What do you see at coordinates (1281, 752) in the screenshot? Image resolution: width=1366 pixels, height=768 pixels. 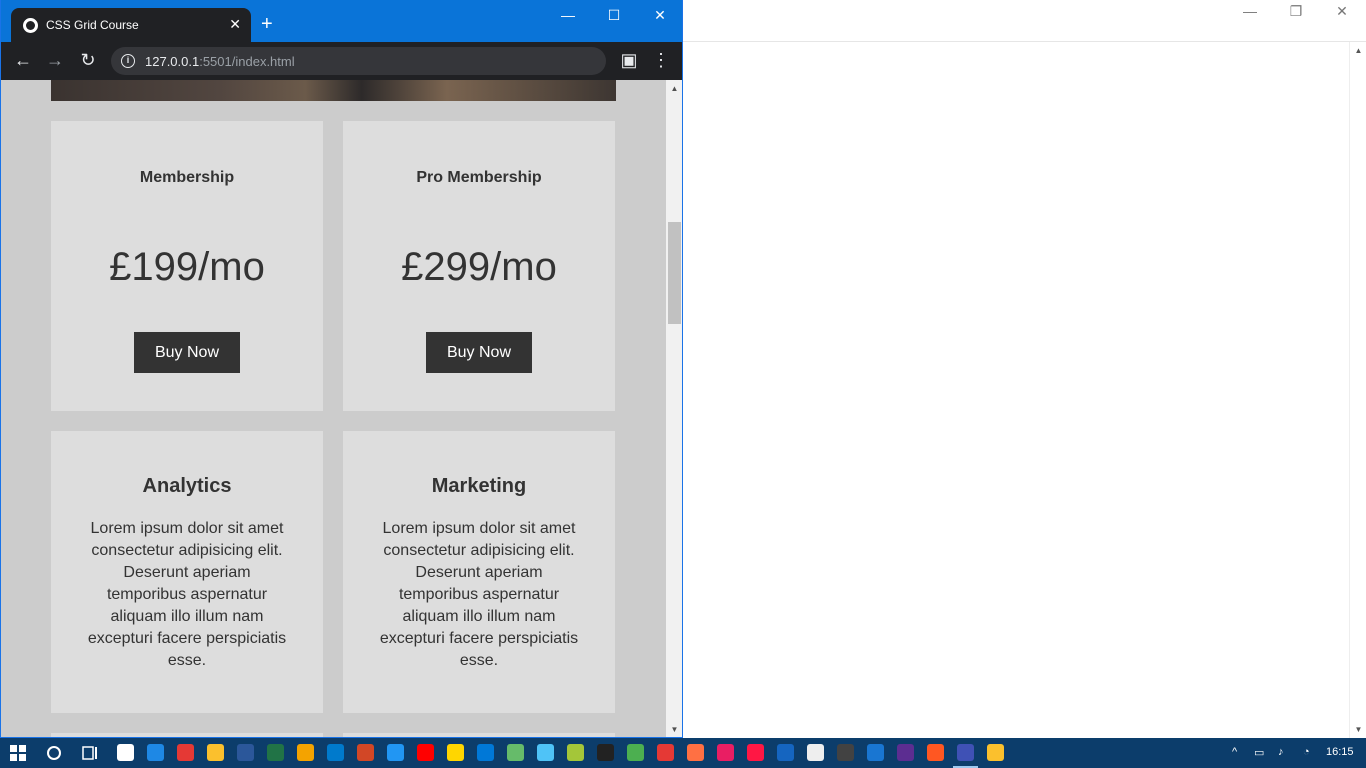 I see `volume-icon: ♪` at bounding box center [1281, 752].